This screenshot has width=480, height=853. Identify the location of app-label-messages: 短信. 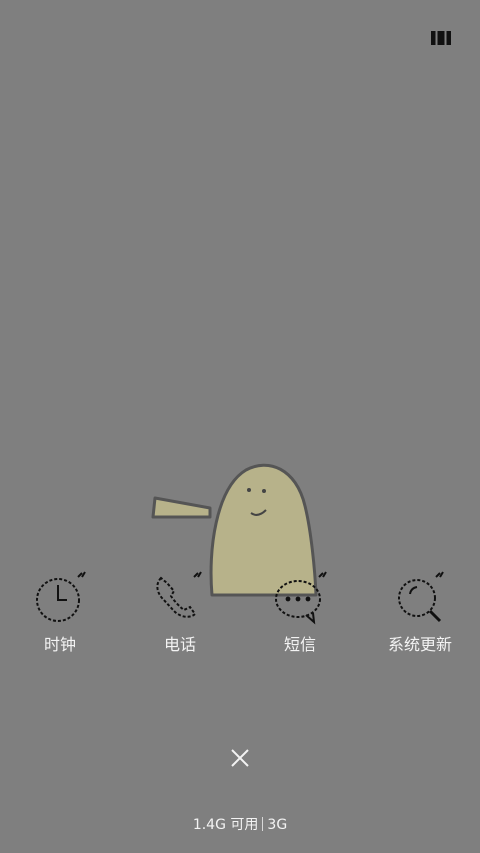
(299, 644).